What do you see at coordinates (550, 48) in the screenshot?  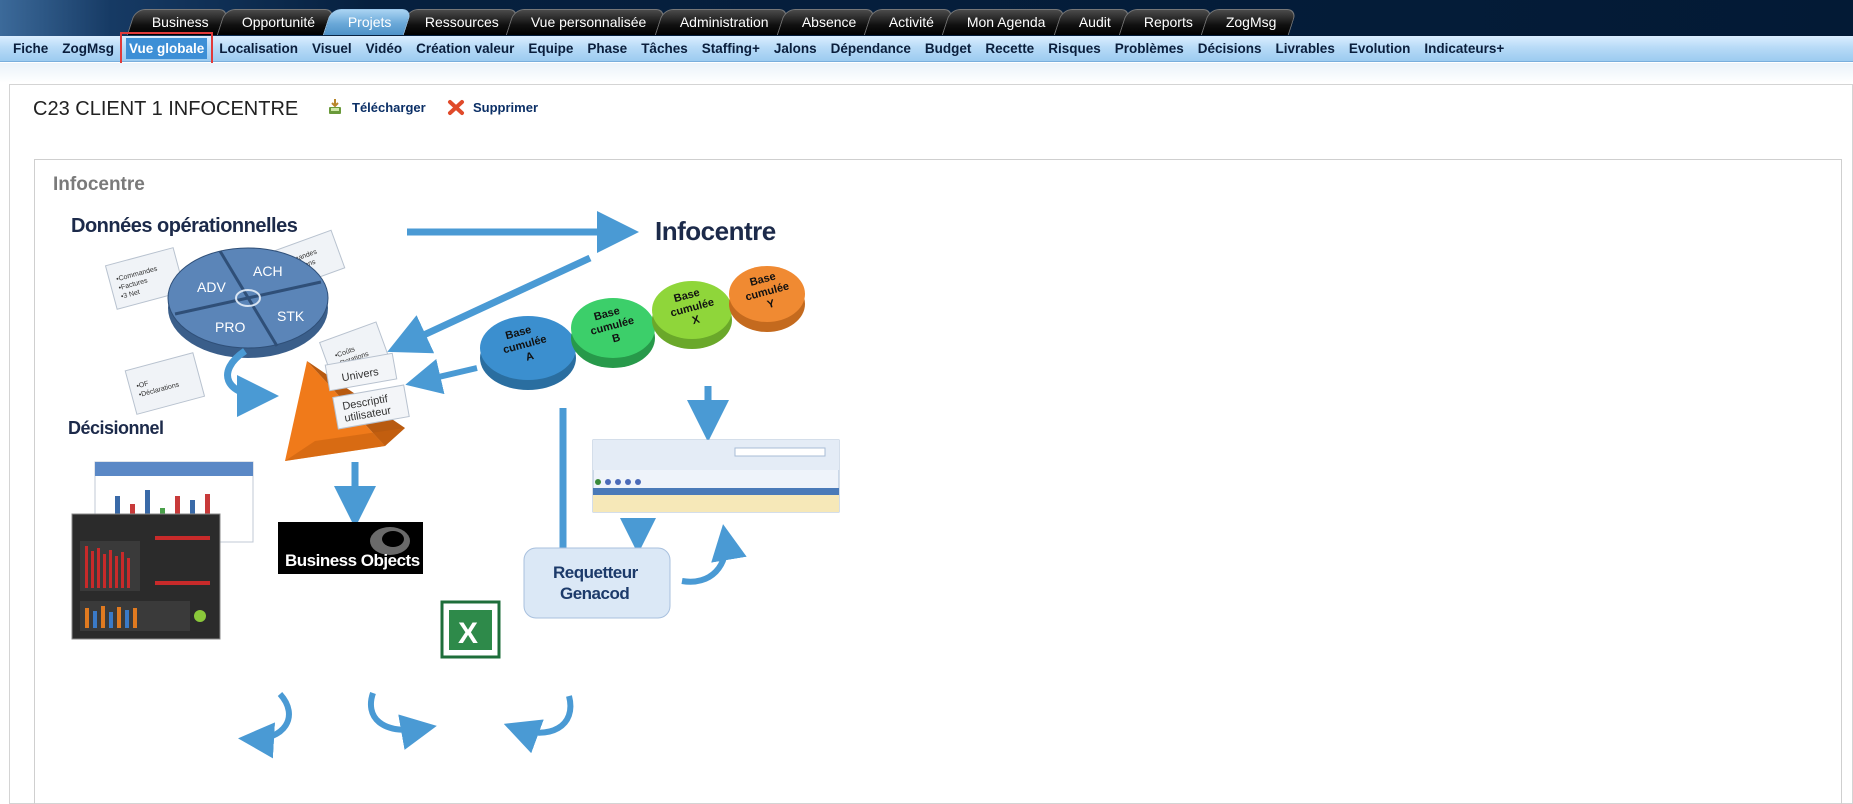 I see `subnav-item-equipe: Equipe` at bounding box center [550, 48].